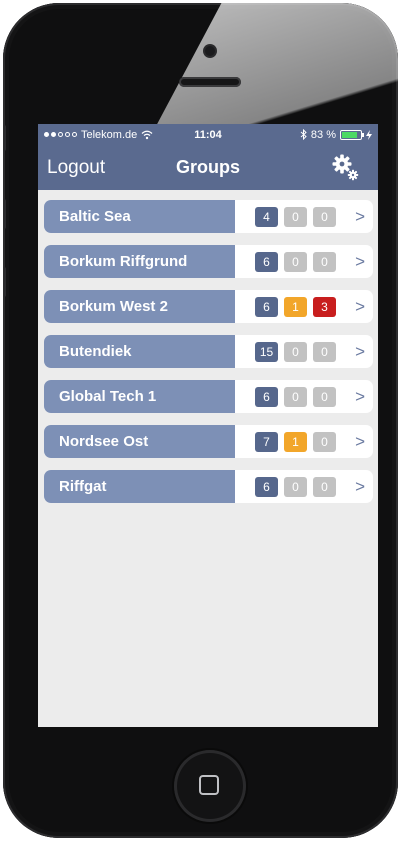 This screenshot has height=841, width=401. I want to click on navigation-bar: Logout Groups, so click(208, 167).